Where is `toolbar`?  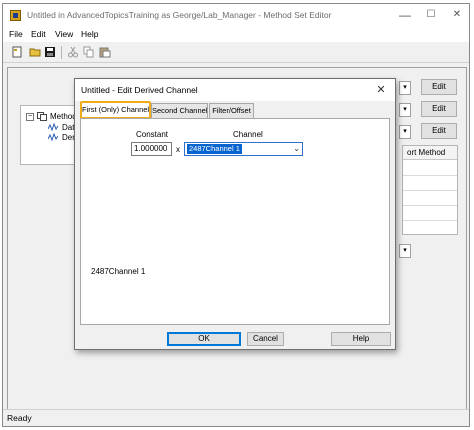 toolbar is located at coordinates (236, 52).